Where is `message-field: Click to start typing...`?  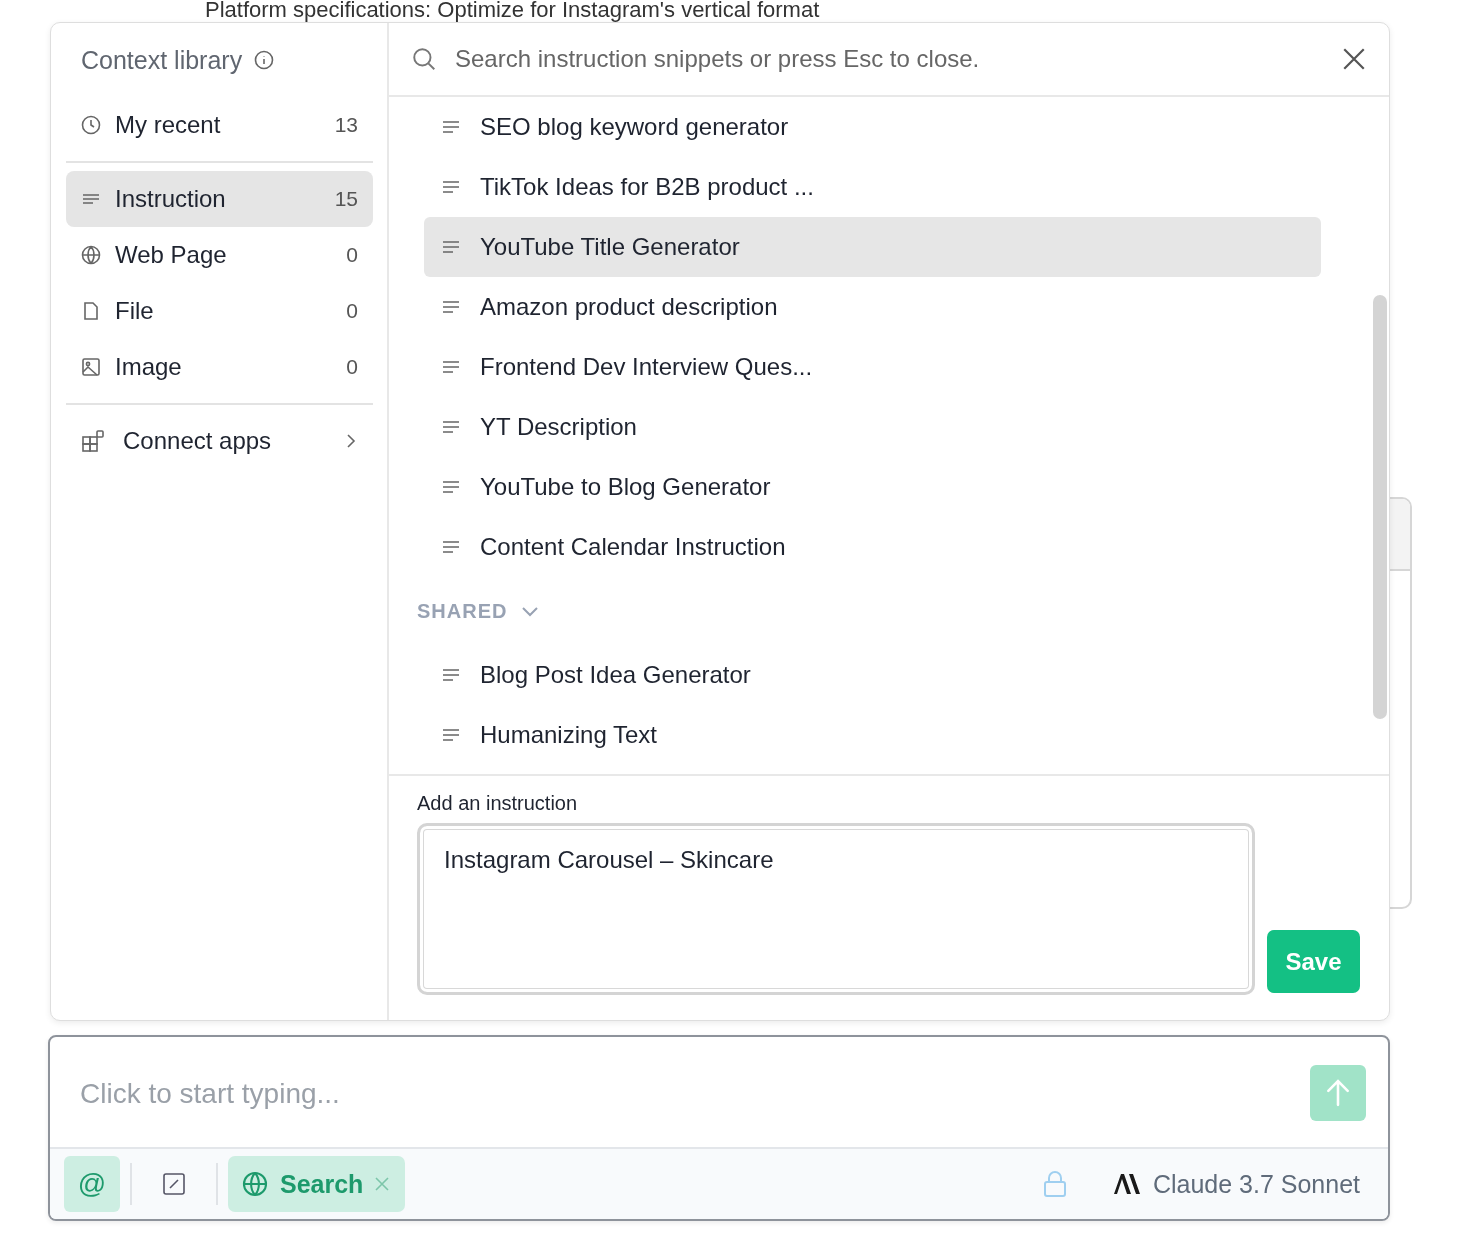 message-field: Click to start typing... is located at coordinates (694, 1094).